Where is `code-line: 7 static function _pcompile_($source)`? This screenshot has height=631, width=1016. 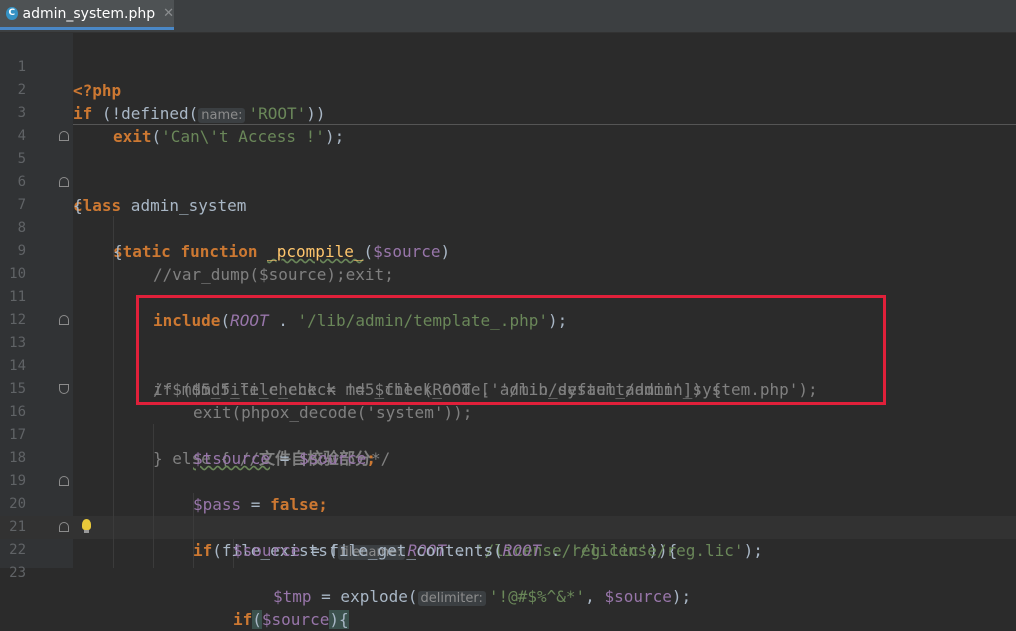
code-line: 7 static function _pcompile_($source) is located at coordinates (508, 216).